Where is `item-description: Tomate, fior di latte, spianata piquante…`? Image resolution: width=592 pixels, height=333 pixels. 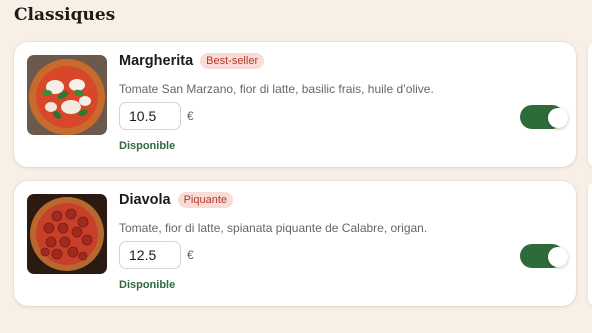 item-description: Tomate, fior di latte, spianata piquante… is located at coordinates (273, 228).